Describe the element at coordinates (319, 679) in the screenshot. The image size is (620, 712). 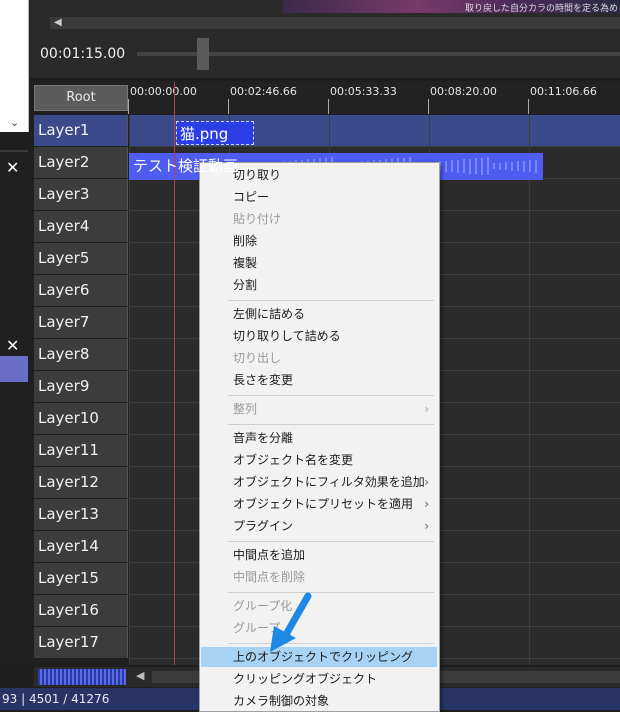
I see `context-menu-item: クリッピングオブジェクト` at that location.